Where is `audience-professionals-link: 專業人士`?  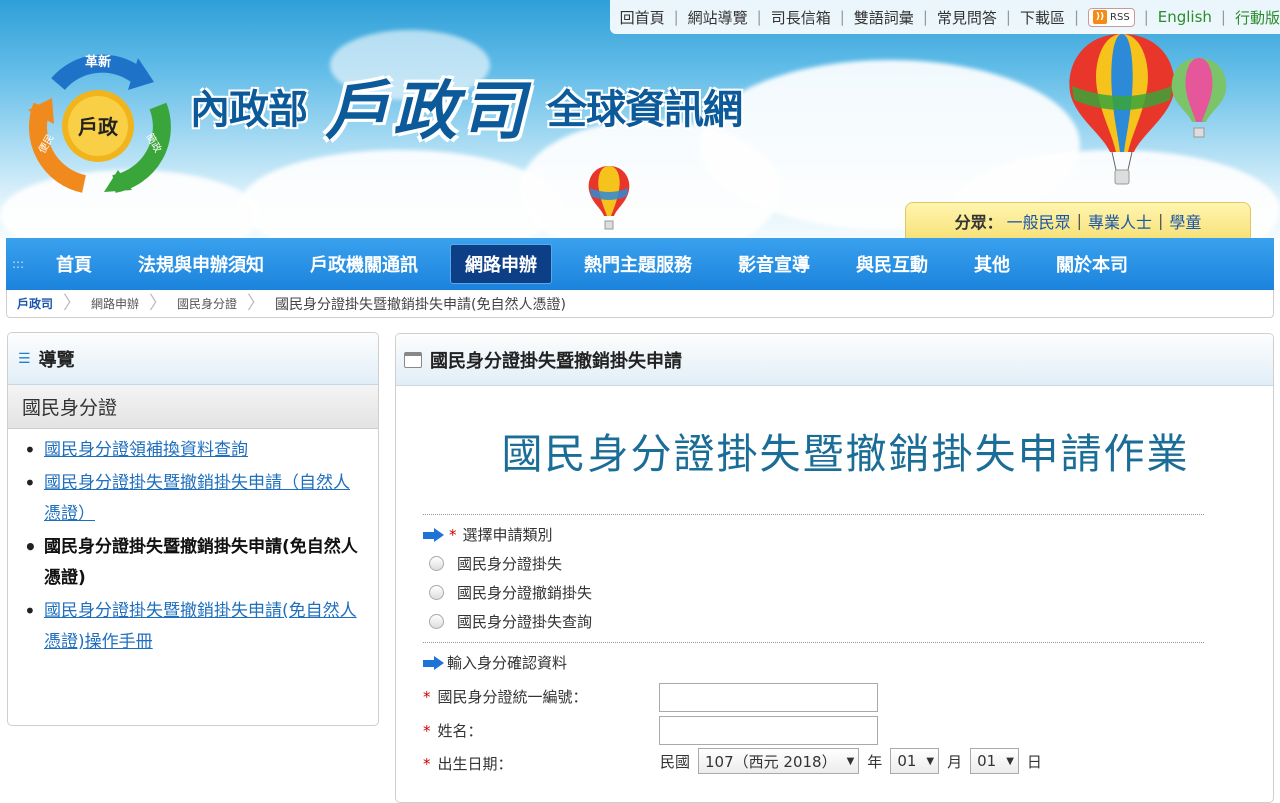
audience-professionals-link: 專業人士 is located at coordinates (1120, 221).